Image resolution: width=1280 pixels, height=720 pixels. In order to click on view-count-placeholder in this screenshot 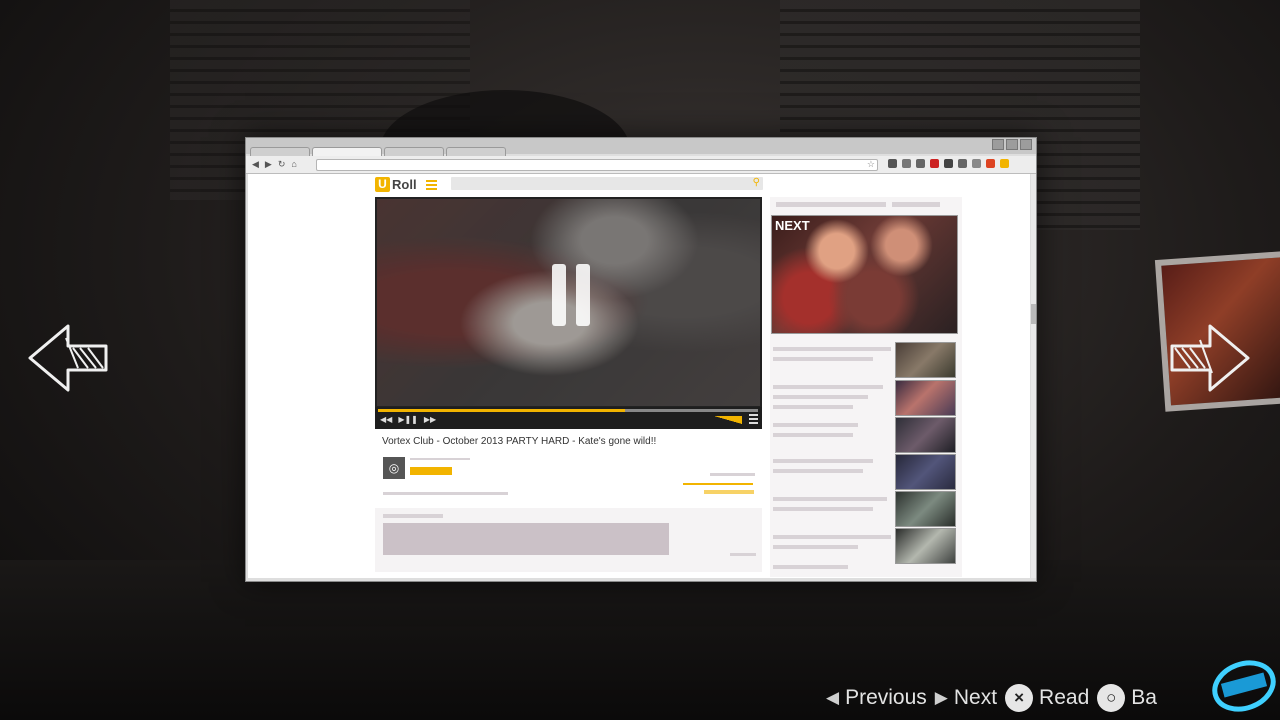, I will do `click(732, 474)`.